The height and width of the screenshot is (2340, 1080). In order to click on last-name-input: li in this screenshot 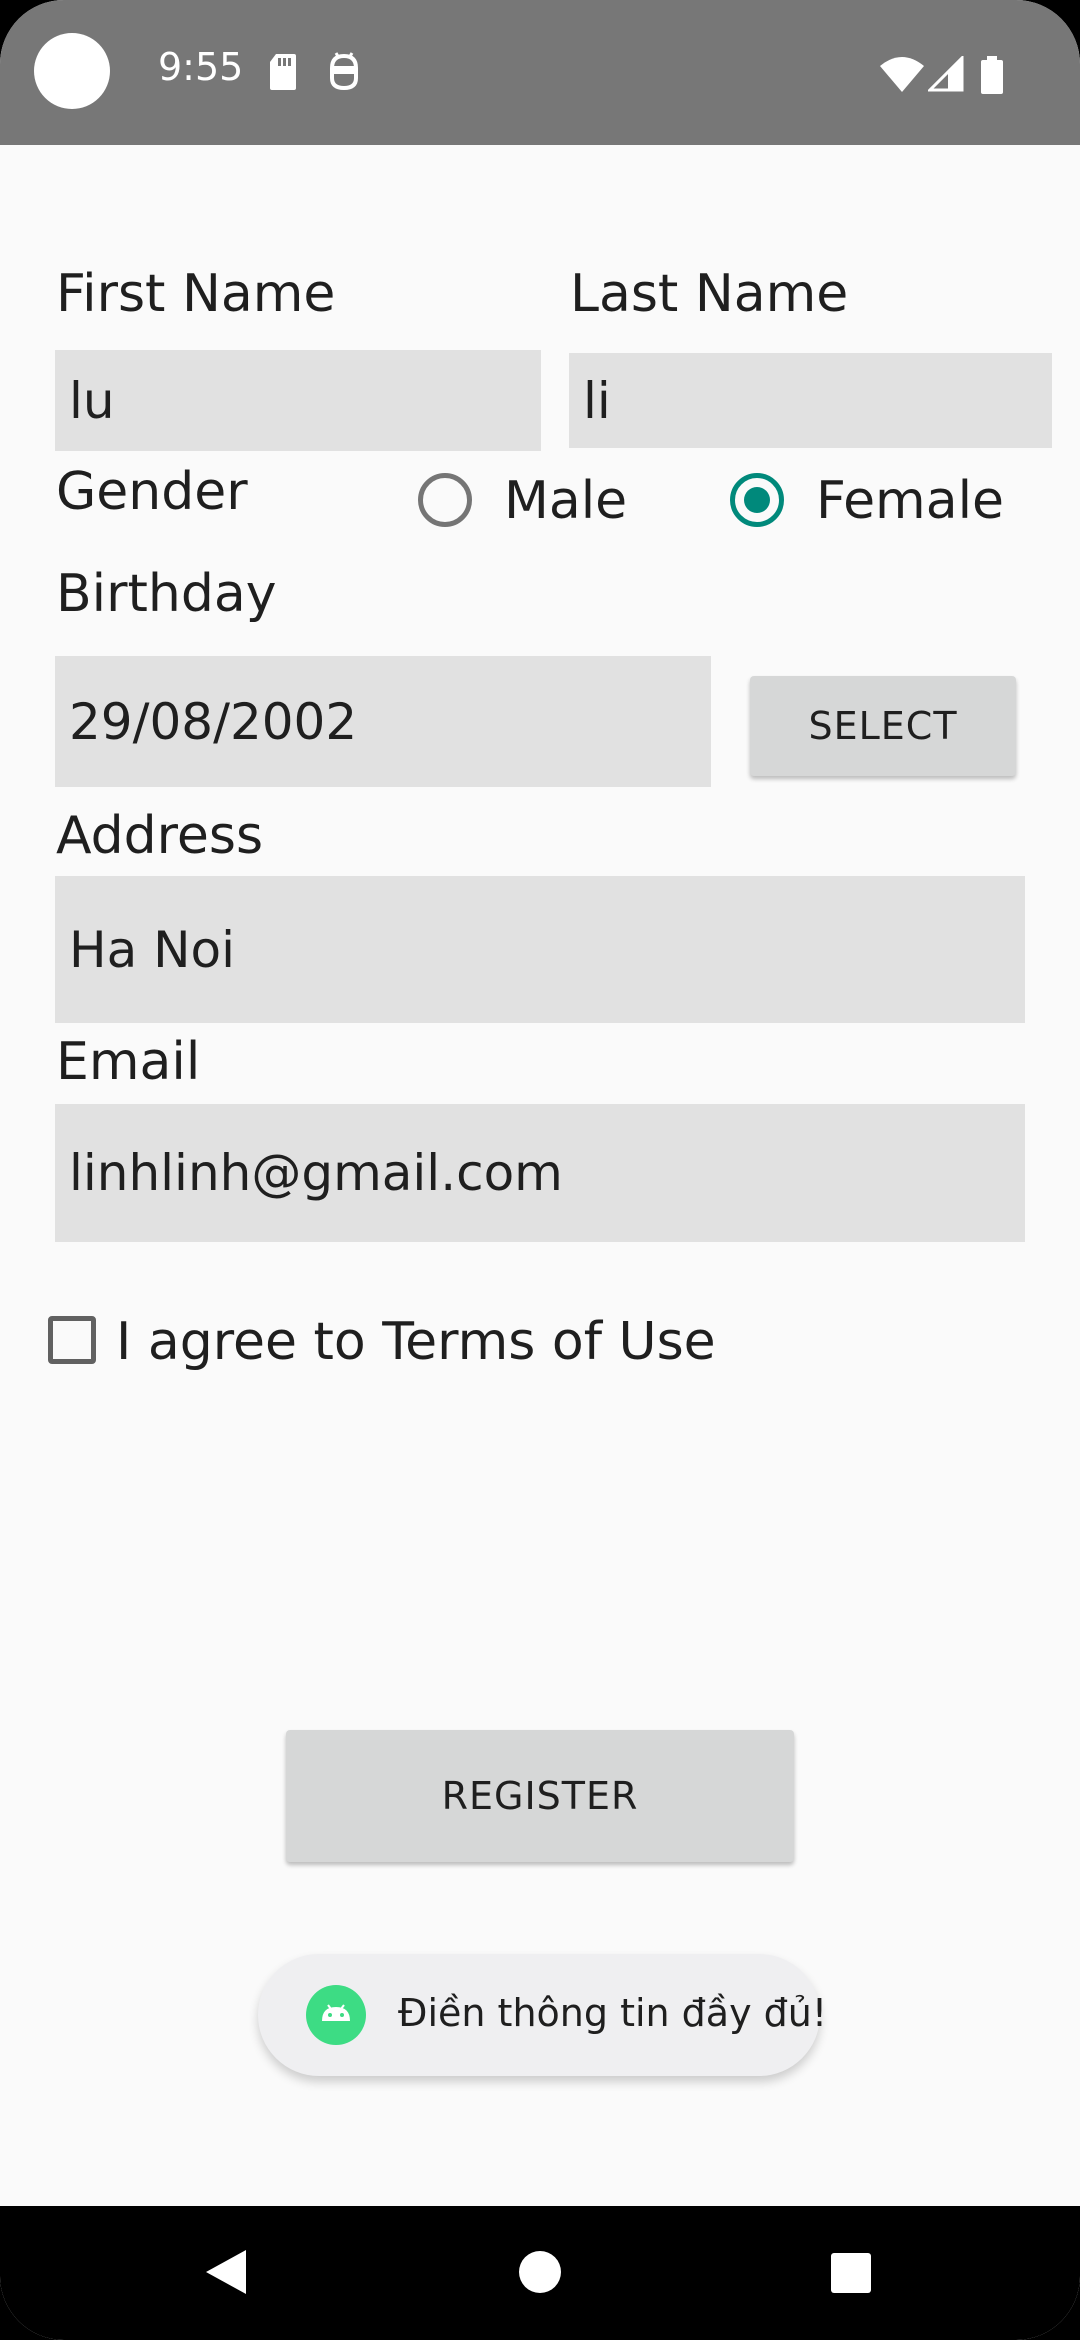, I will do `click(810, 400)`.